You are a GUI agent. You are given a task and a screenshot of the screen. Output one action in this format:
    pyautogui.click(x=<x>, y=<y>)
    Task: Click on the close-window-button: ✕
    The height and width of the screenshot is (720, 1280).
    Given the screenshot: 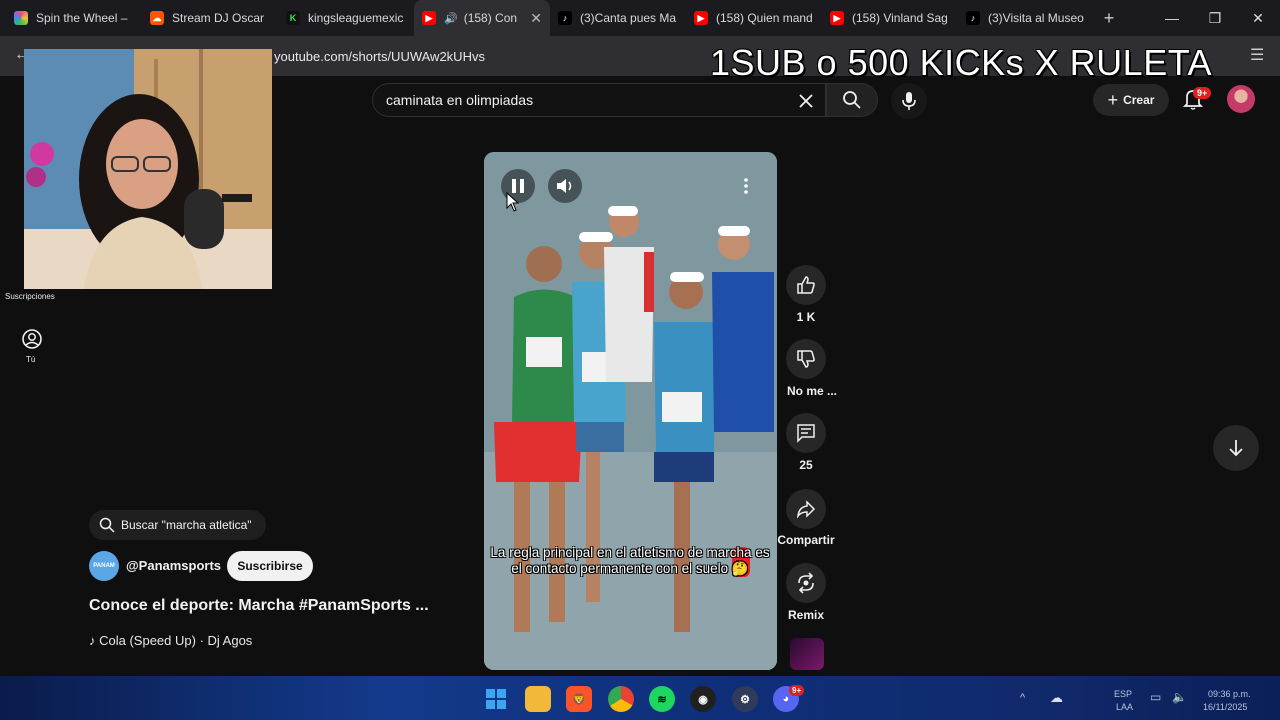 What is the action you would take?
    pyautogui.click(x=1258, y=18)
    